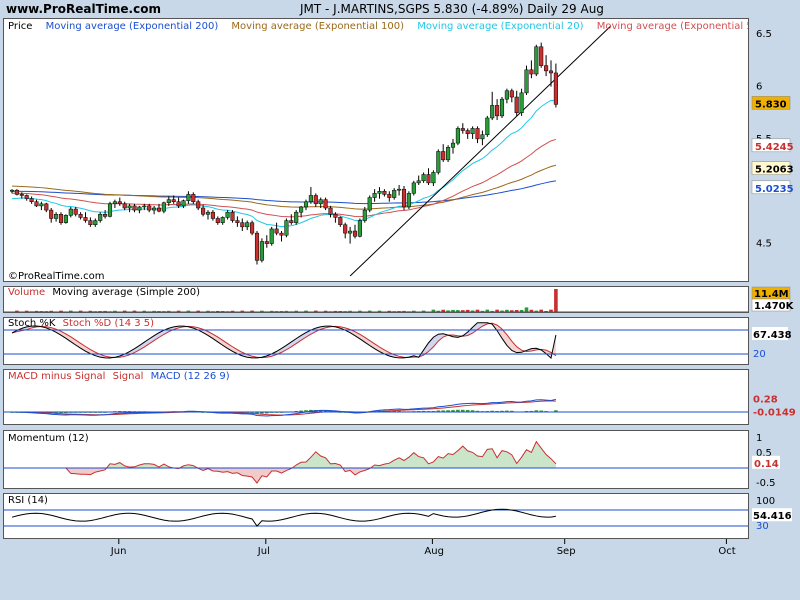 The height and width of the screenshot is (600, 800). What do you see at coordinates (132, 26) in the screenshot?
I see `legend-ema200: Moving average (Exponential 200)` at bounding box center [132, 26].